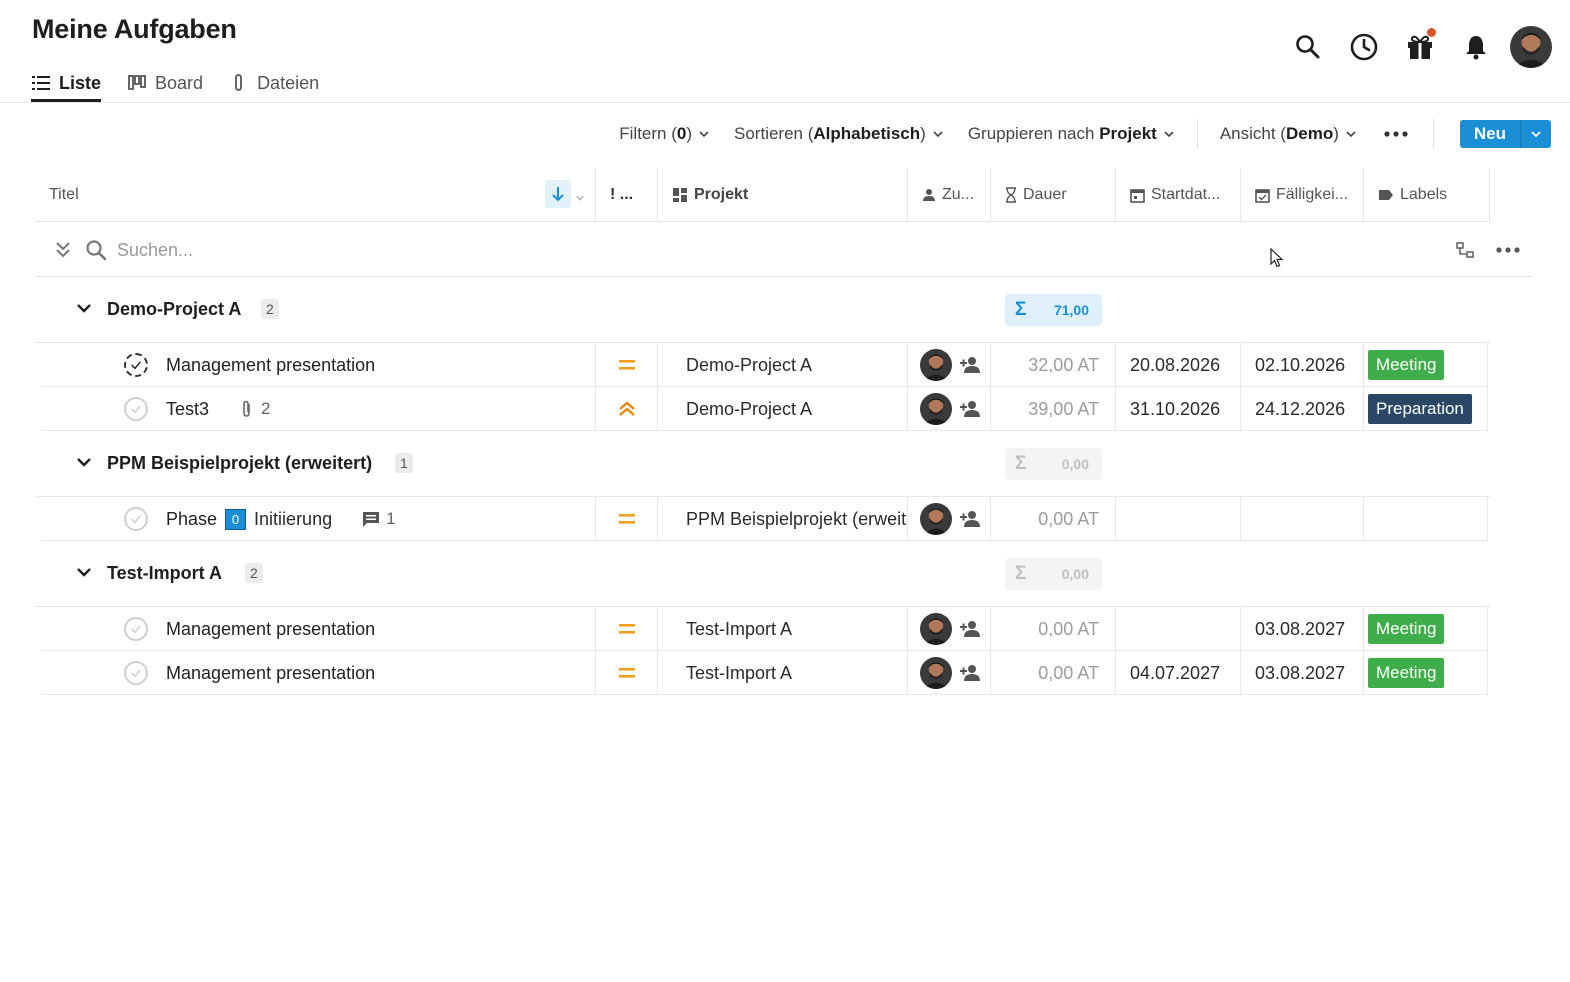  I want to click on duration-cell: 32,00 AT, so click(1053, 365).